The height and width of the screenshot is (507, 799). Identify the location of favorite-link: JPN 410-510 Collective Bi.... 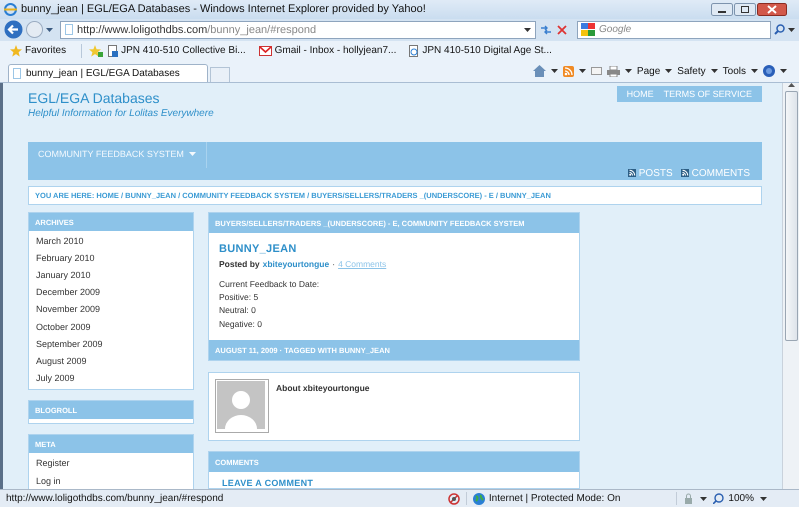
(177, 50).